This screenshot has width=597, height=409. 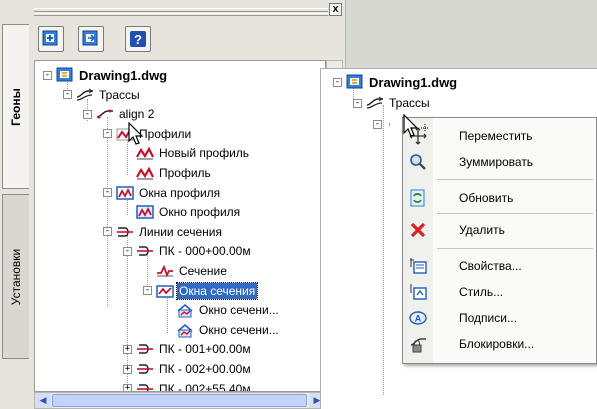 What do you see at coordinates (418, 344) in the screenshot?
I see `locks-icon` at bounding box center [418, 344].